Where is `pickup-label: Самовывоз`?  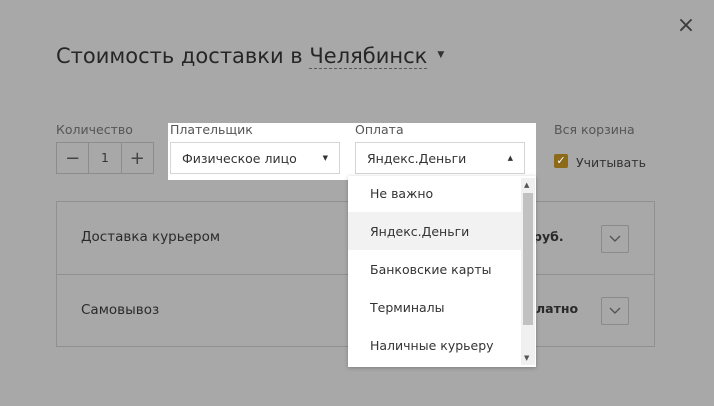 pickup-label: Самовывоз is located at coordinates (120, 310).